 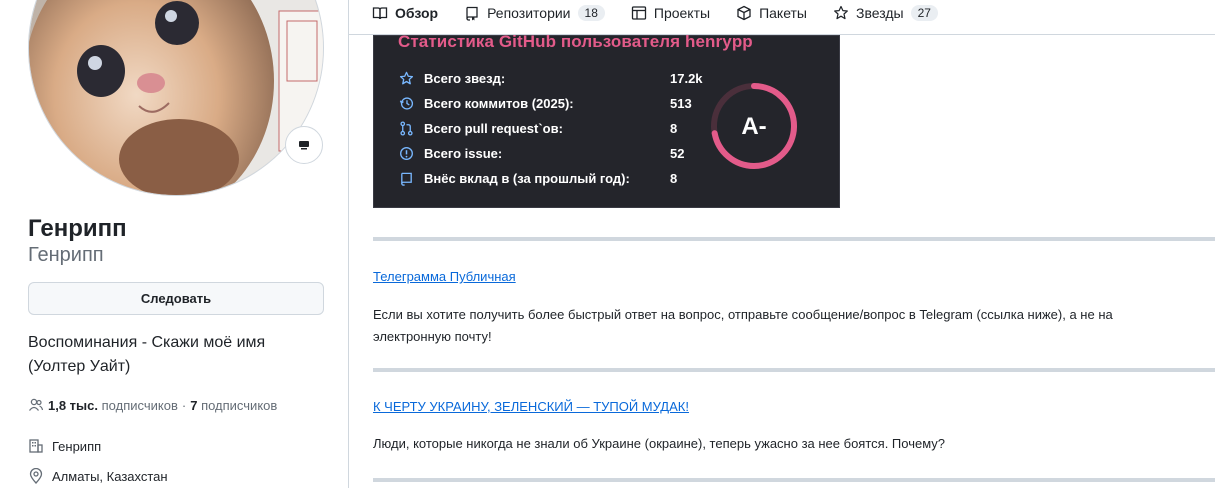 I want to click on tab-packages: Пакеты, so click(x=771, y=13).